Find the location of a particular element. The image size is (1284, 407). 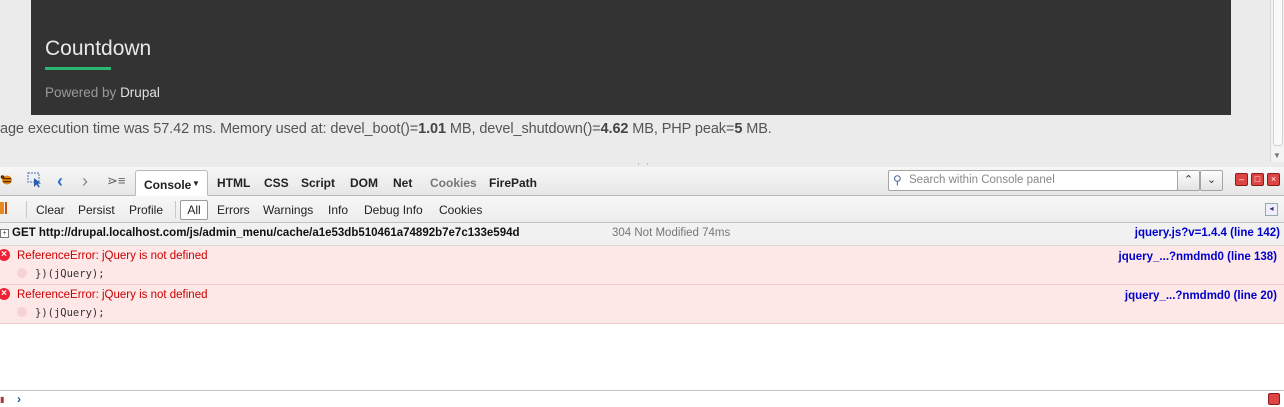

devel-mid: MB, devel_shutdown()= is located at coordinates (523, 129).